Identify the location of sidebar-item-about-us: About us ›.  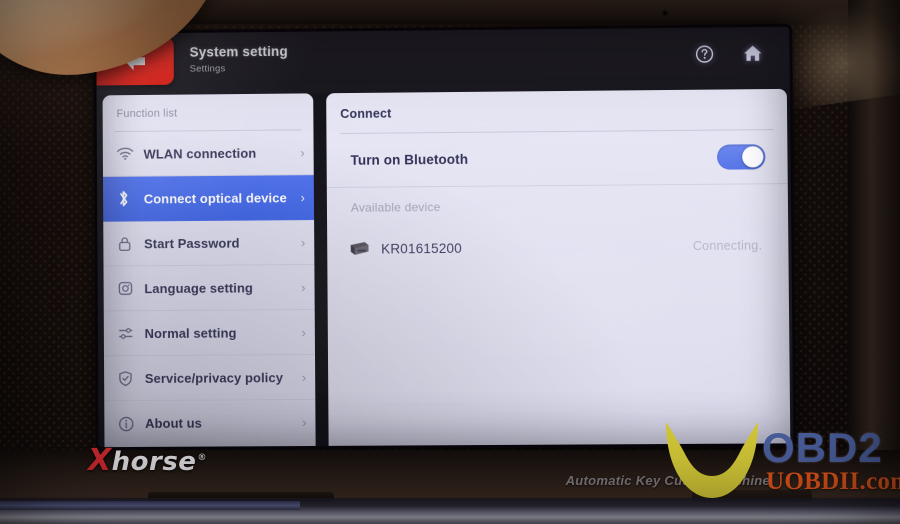
(209, 423).